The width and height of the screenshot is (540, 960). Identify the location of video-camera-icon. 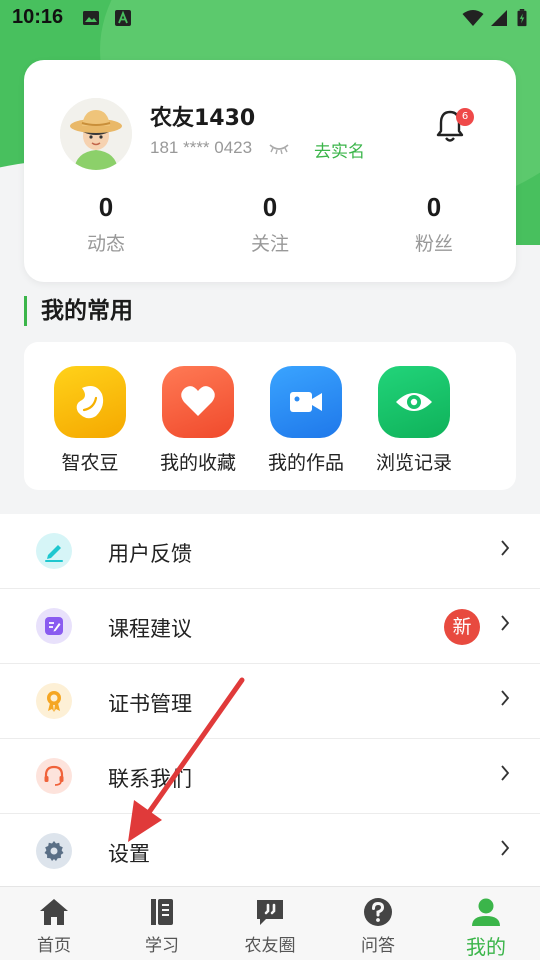
(306, 402).